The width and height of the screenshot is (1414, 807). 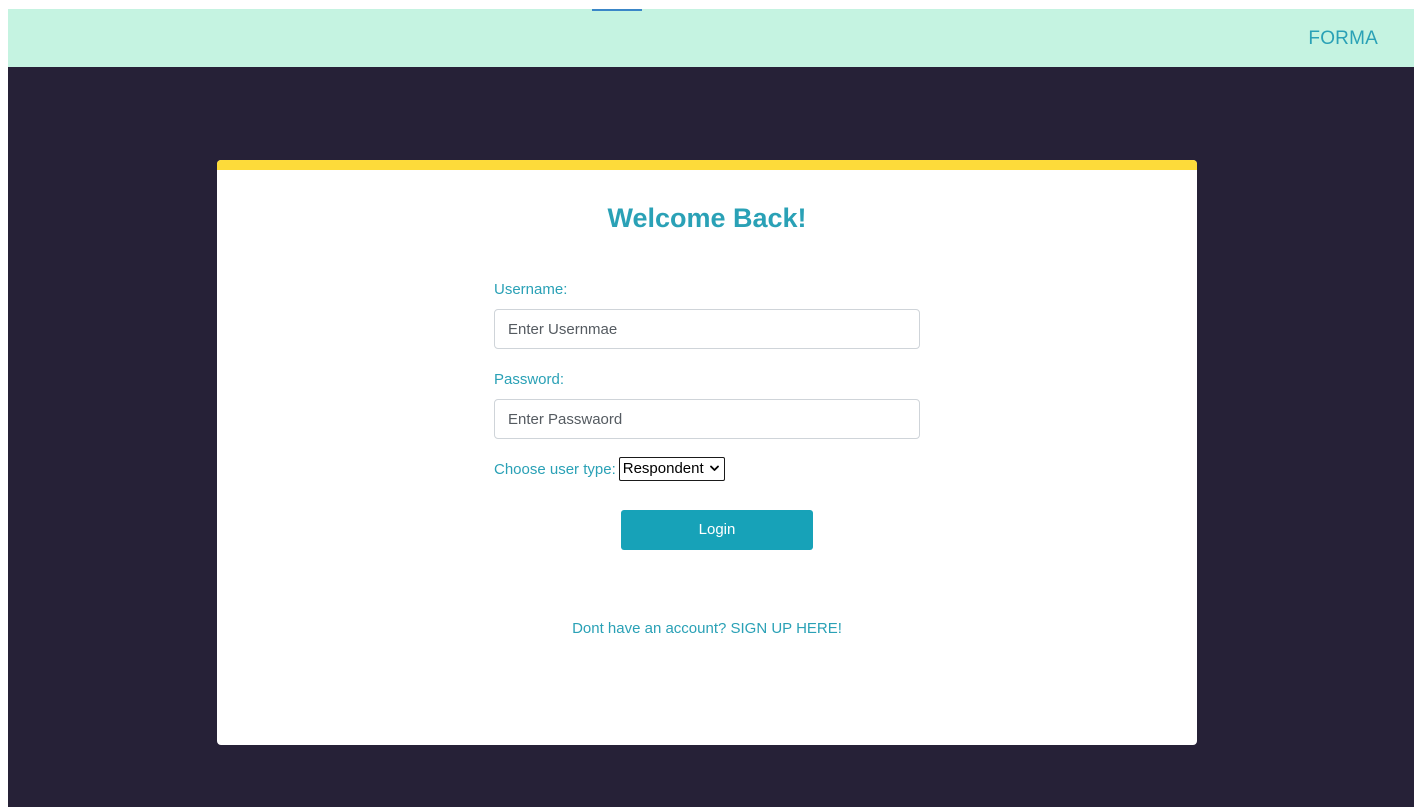 What do you see at coordinates (1343, 38) in the screenshot?
I see `brand-link: FORMA` at bounding box center [1343, 38].